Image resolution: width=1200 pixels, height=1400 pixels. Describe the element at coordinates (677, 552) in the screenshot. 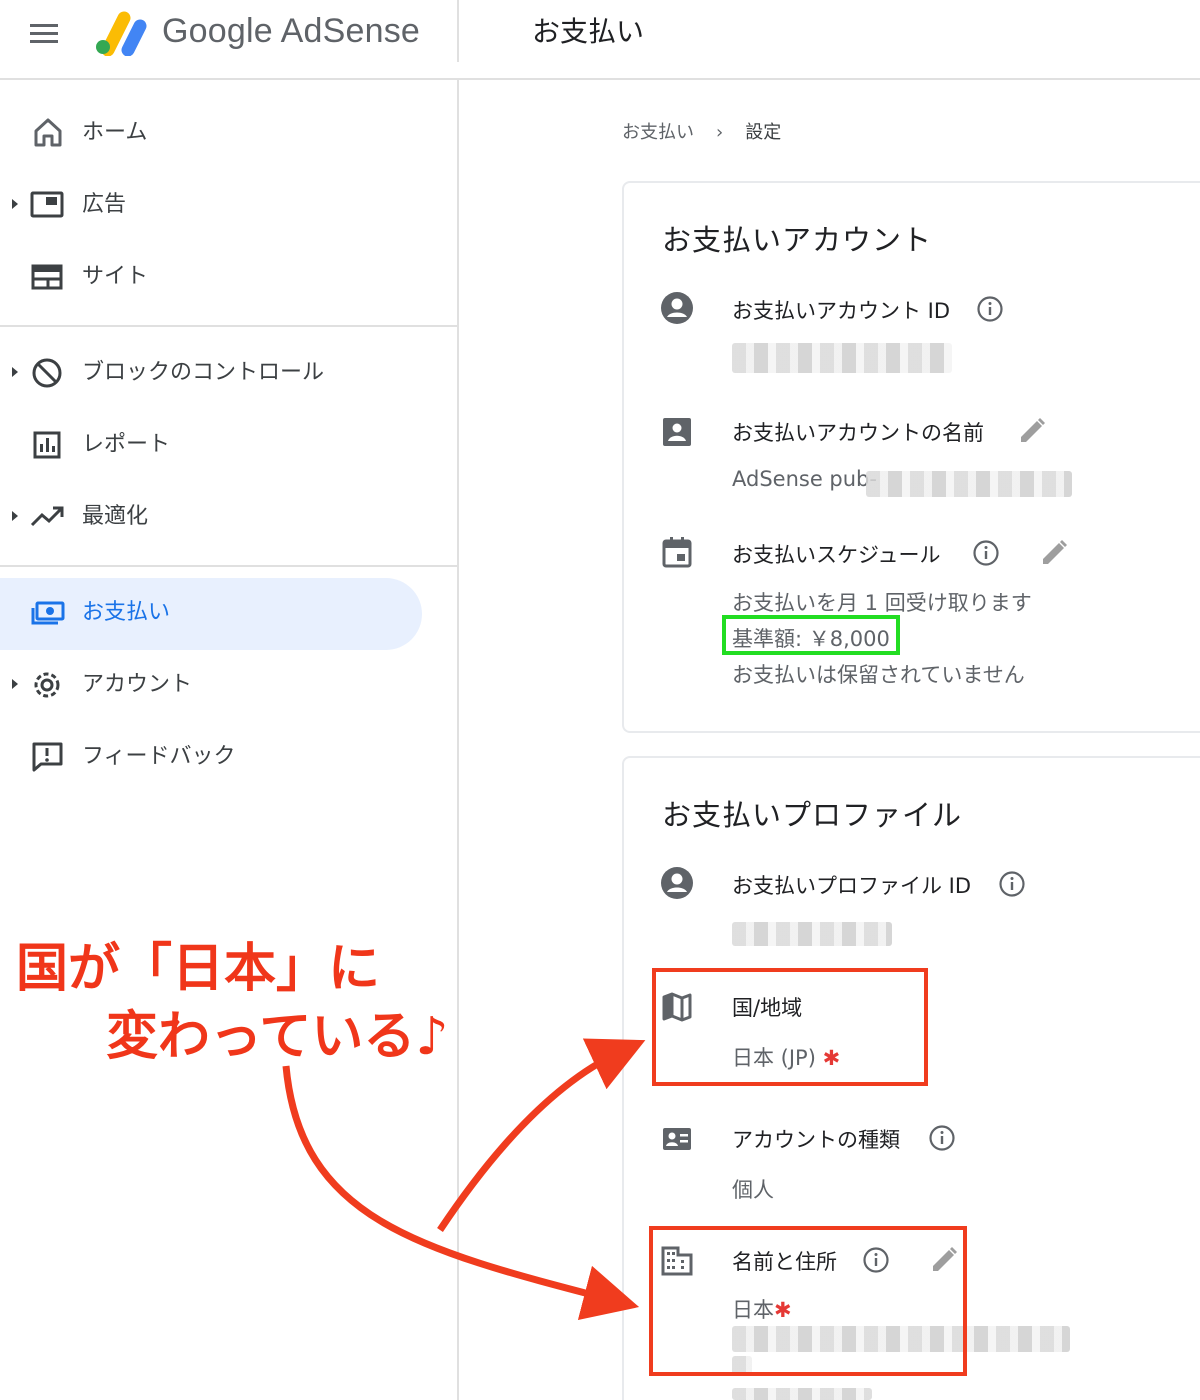

I see `calendar-icon` at that location.